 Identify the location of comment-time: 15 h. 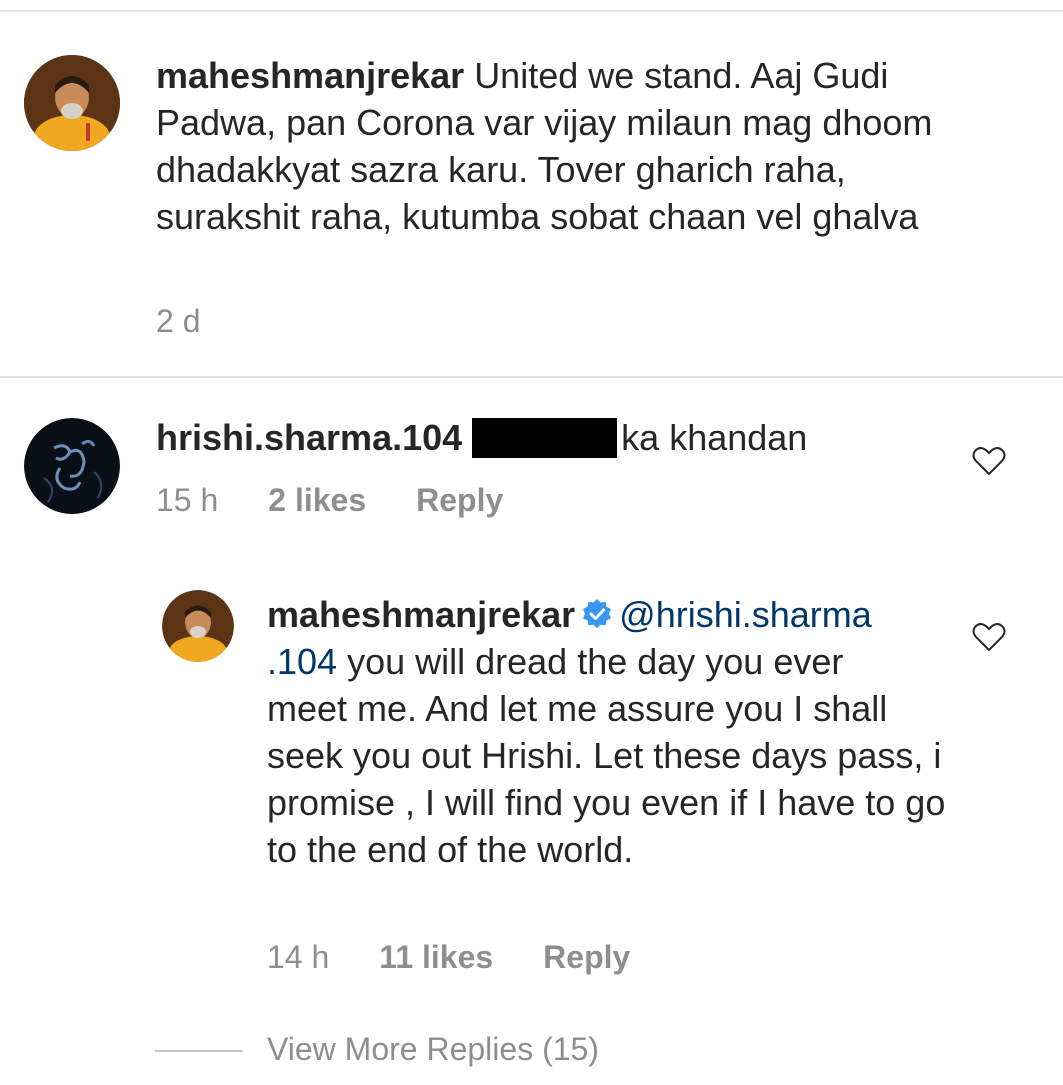
(187, 500).